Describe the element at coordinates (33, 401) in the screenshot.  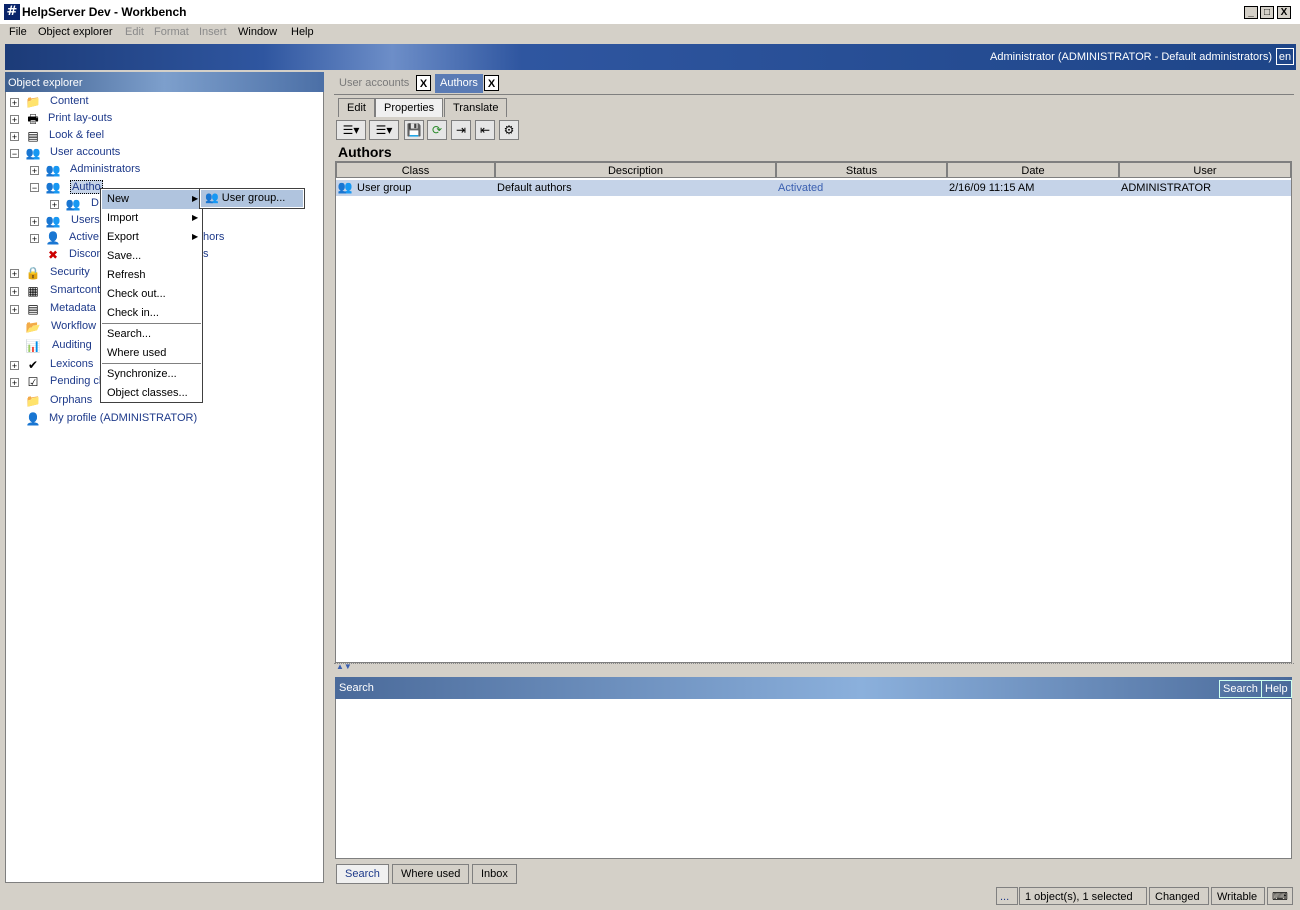
I see `orphans-icon: 📁` at that location.